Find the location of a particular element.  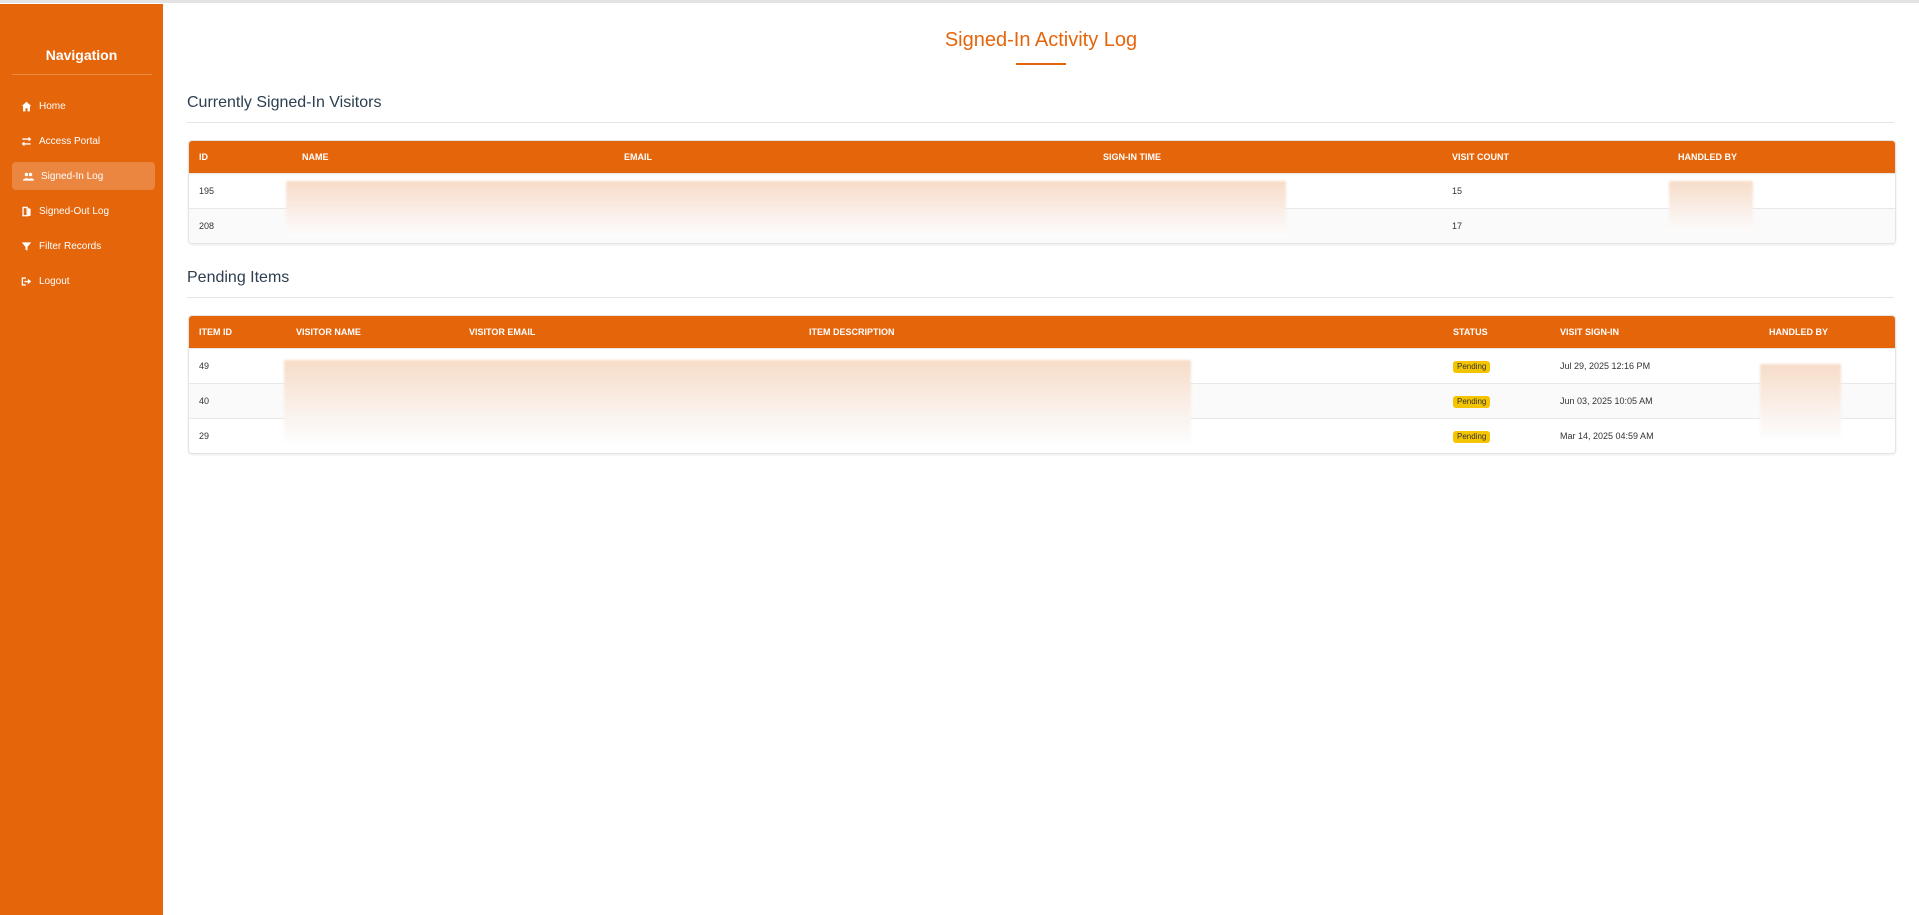

column-header-item-description: ITEM DESCRIPTION is located at coordinates (852, 332).